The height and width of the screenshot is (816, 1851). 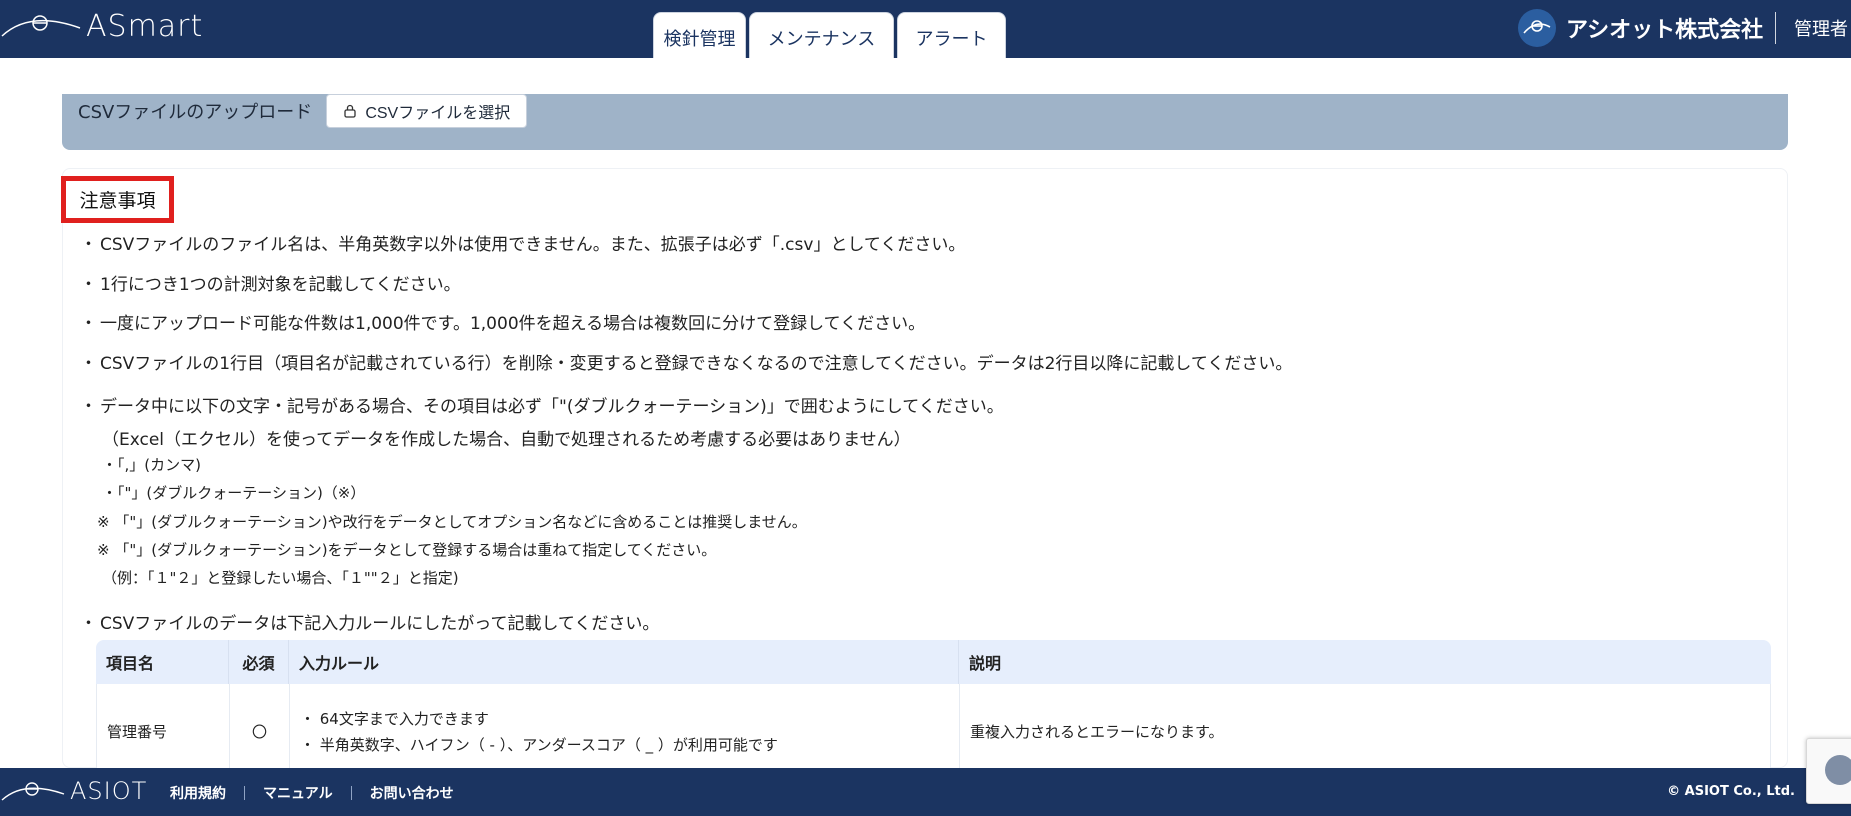 What do you see at coordinates (539, 744) in the screenshot?
I see `rule-line: ・ 半角英数字、ハイフン（ - ）、アンダースコア（ _ ）が利用可能です` at bounding box center [539, 744].